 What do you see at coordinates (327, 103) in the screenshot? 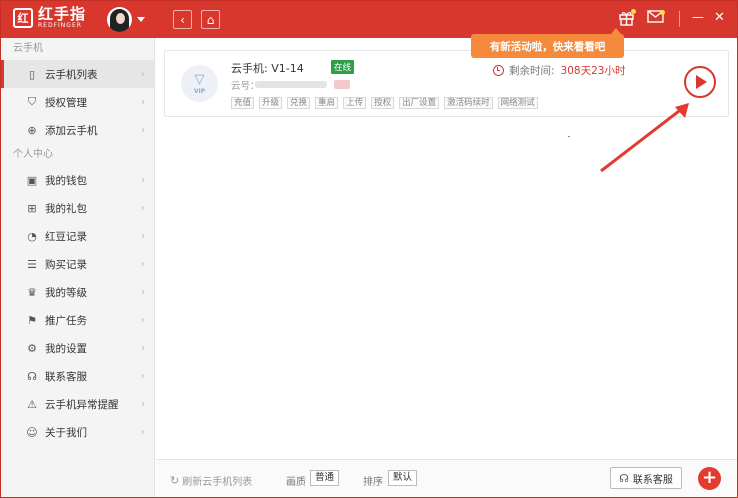
I see `card-action-button: 重启` at bounding box center [327, 103].